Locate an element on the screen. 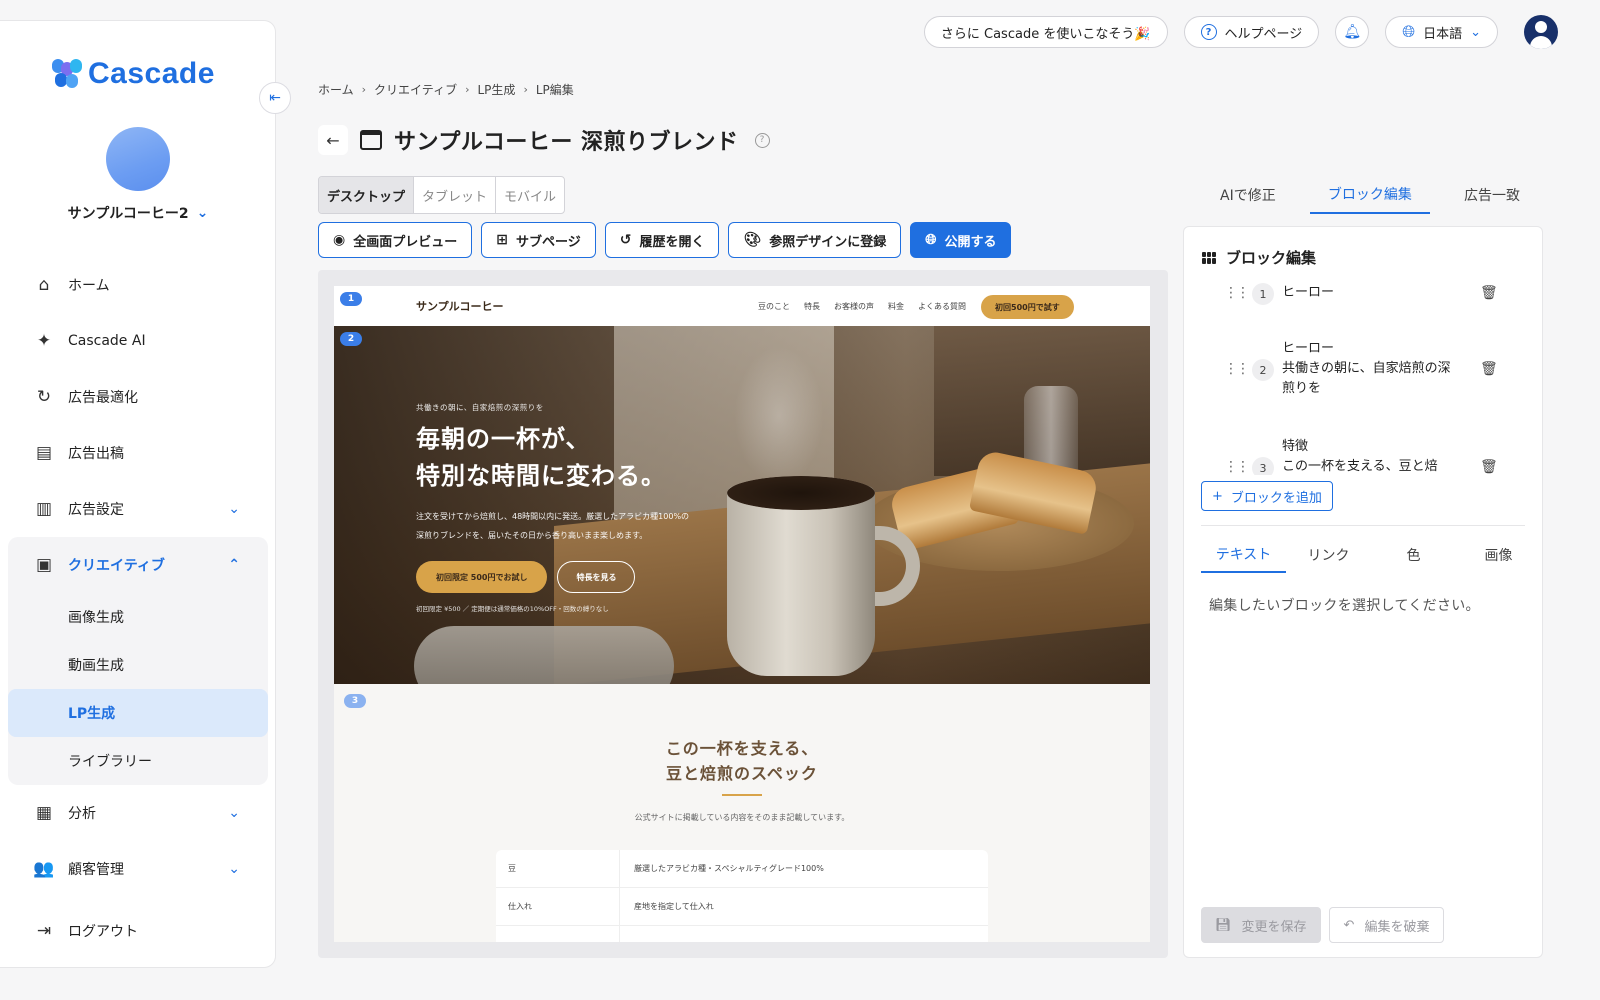 Image resolution: width=1600 pixels, height=1000 pixels. collapse-sidebar-button: ⇤ is located at coordinates (275, 98).